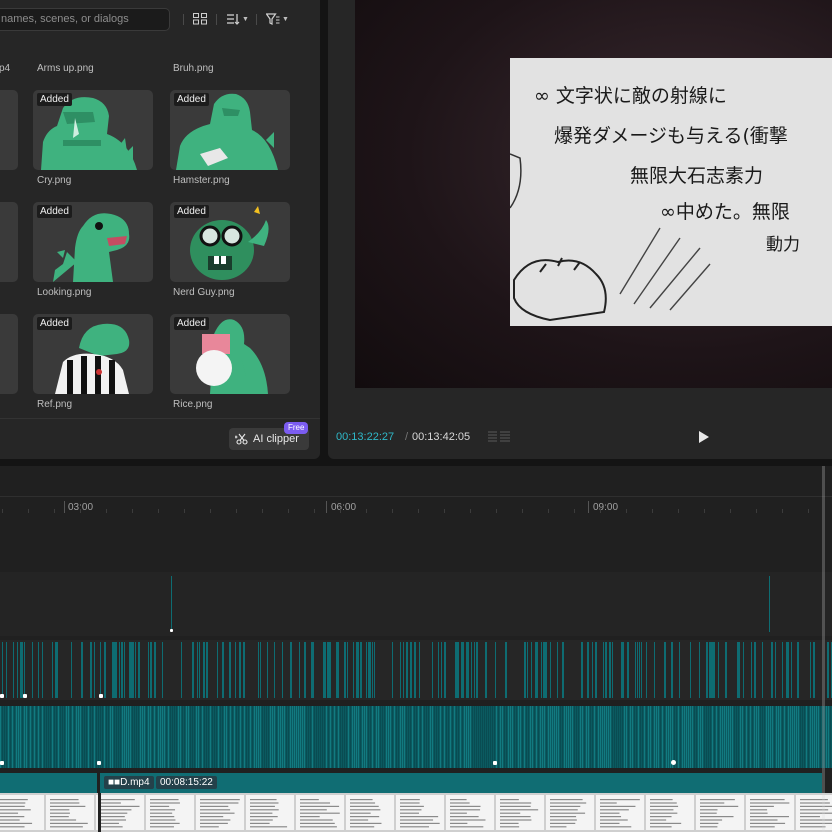  Describe the element at coordinates (54, 180) in the screenshot. I see `media-item-name: Cry.png` at that location.